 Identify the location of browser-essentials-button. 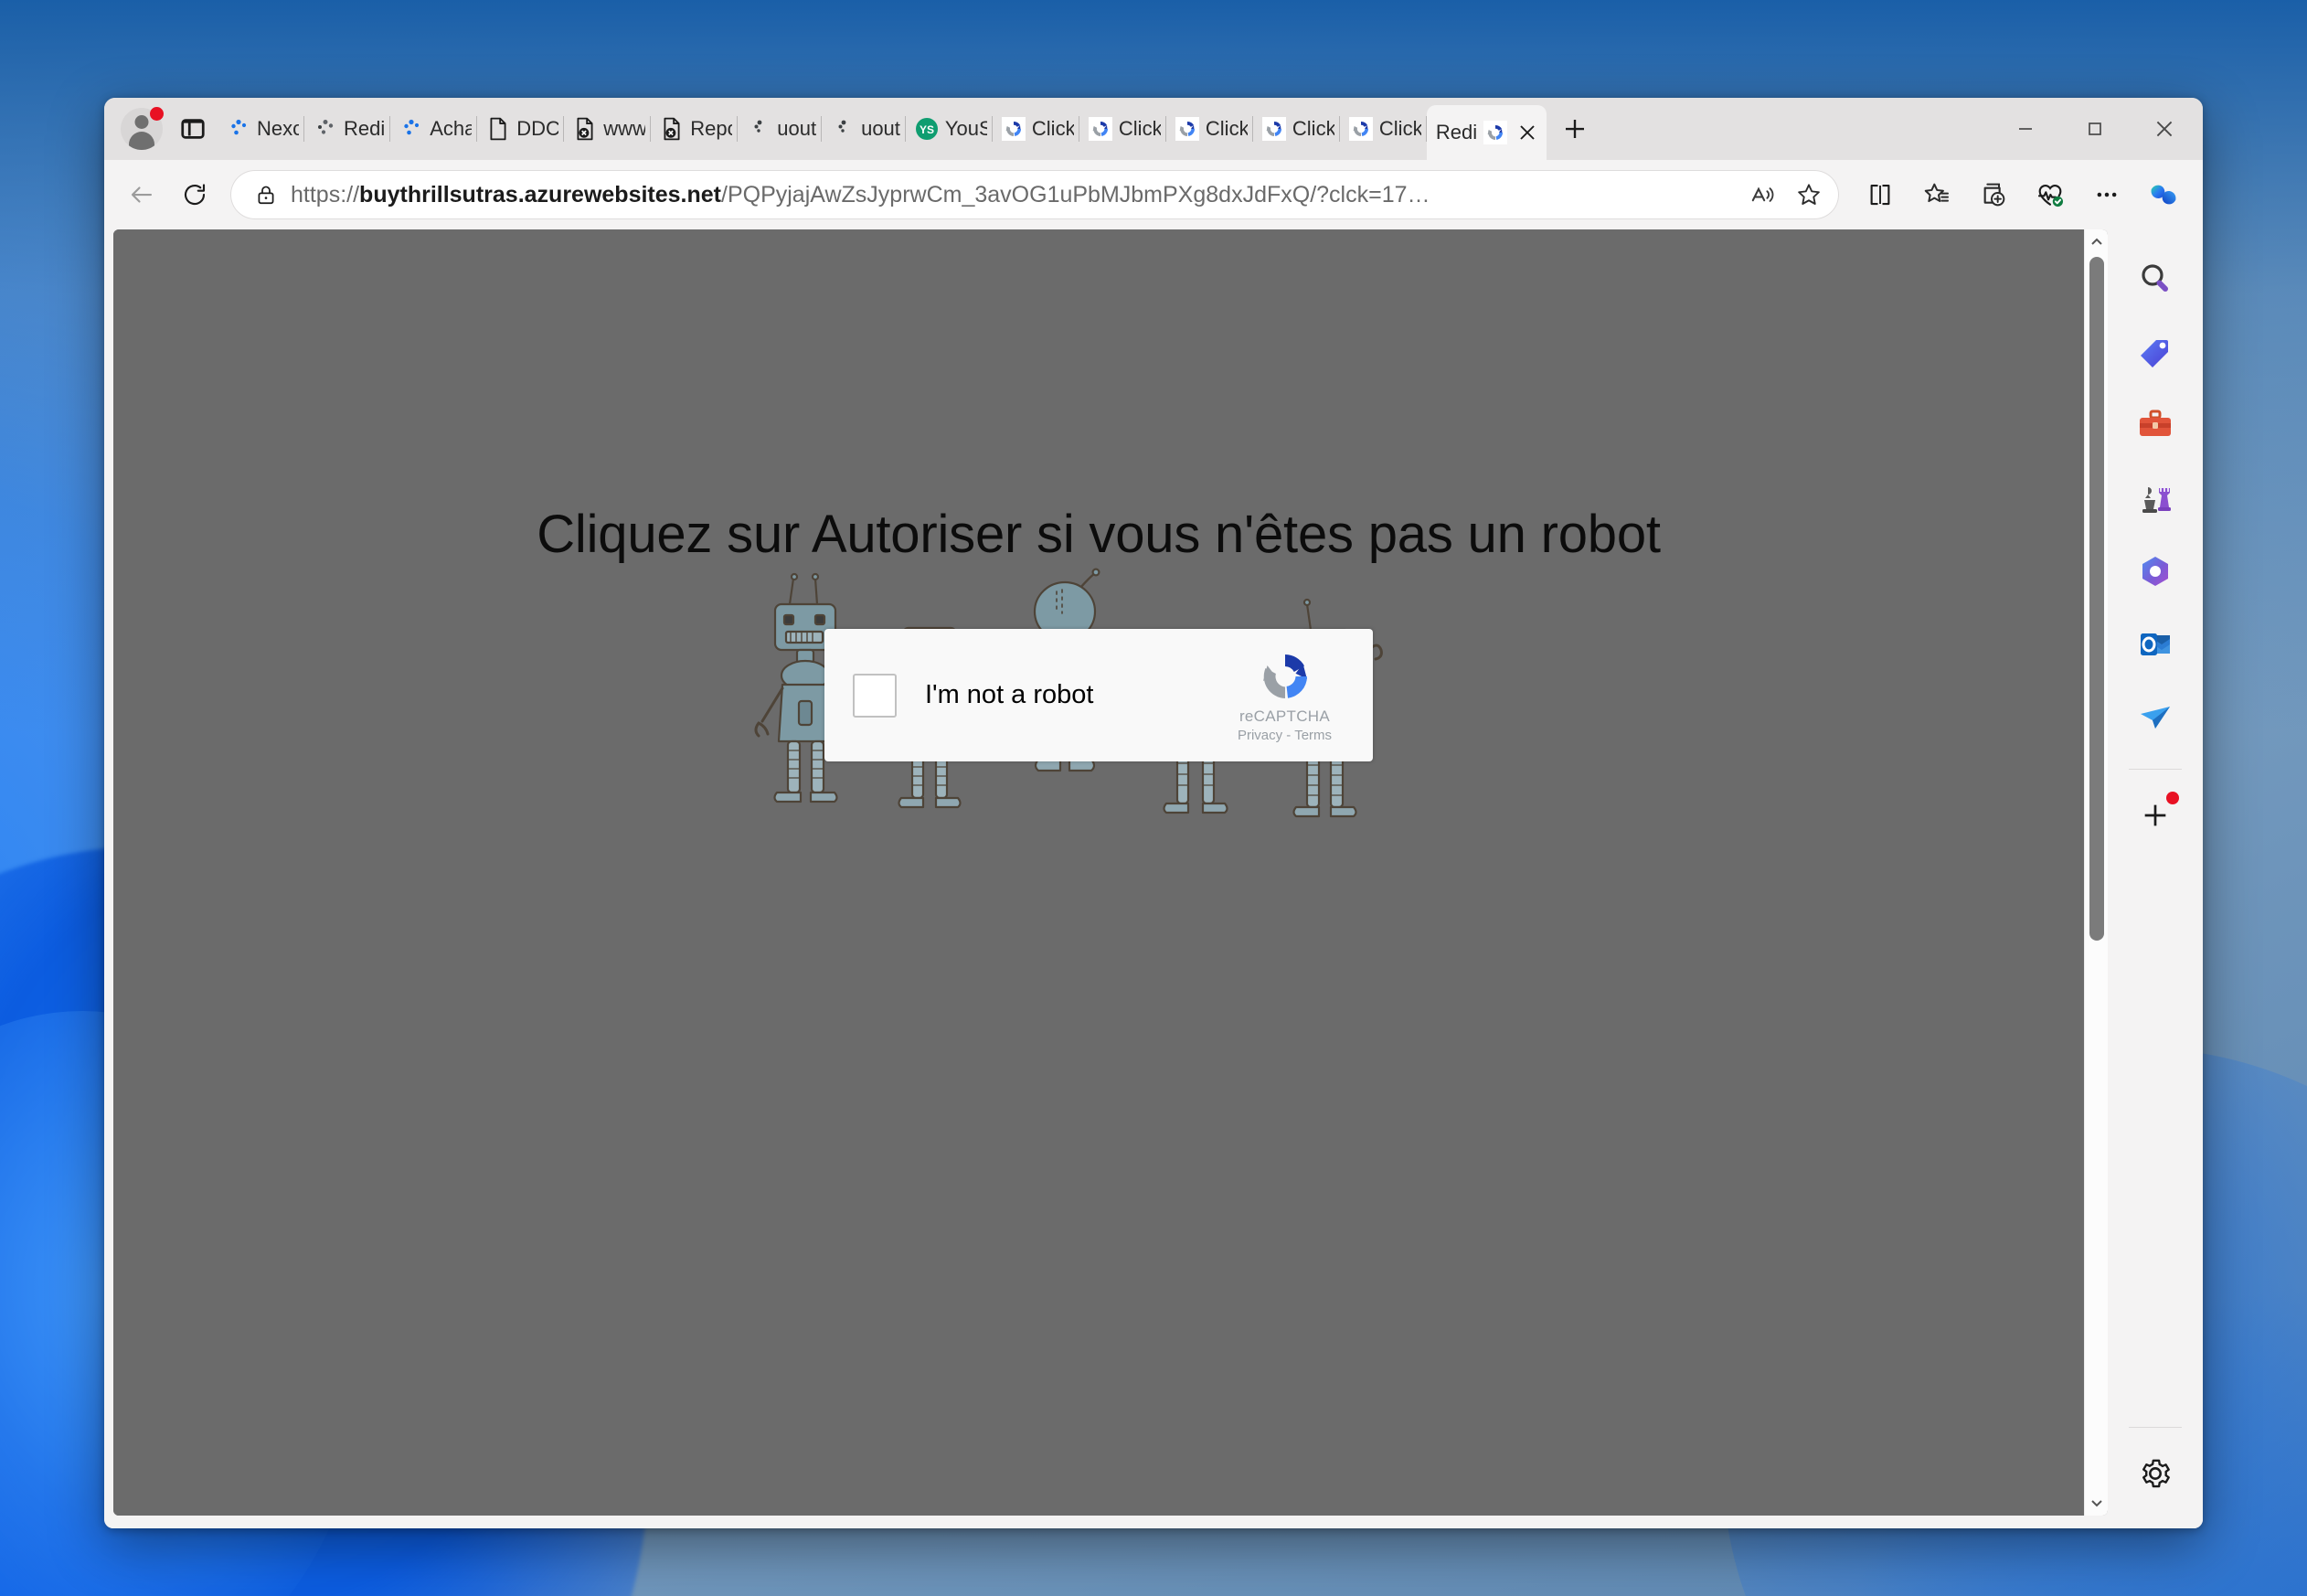
(2050, 194).